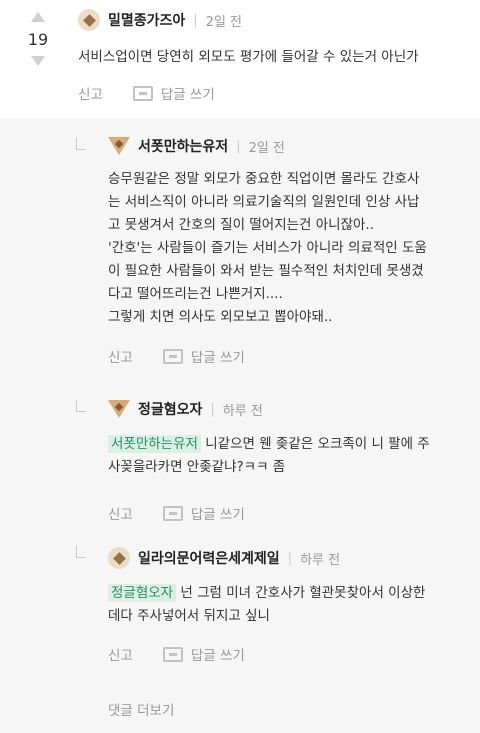 The width and height of the screenshot is (480, 733). I want to click on comment-text: 서비스업이면 당연히 외모도 평가에 들어갈 수 있는거 아닌가, so click(248, 57).